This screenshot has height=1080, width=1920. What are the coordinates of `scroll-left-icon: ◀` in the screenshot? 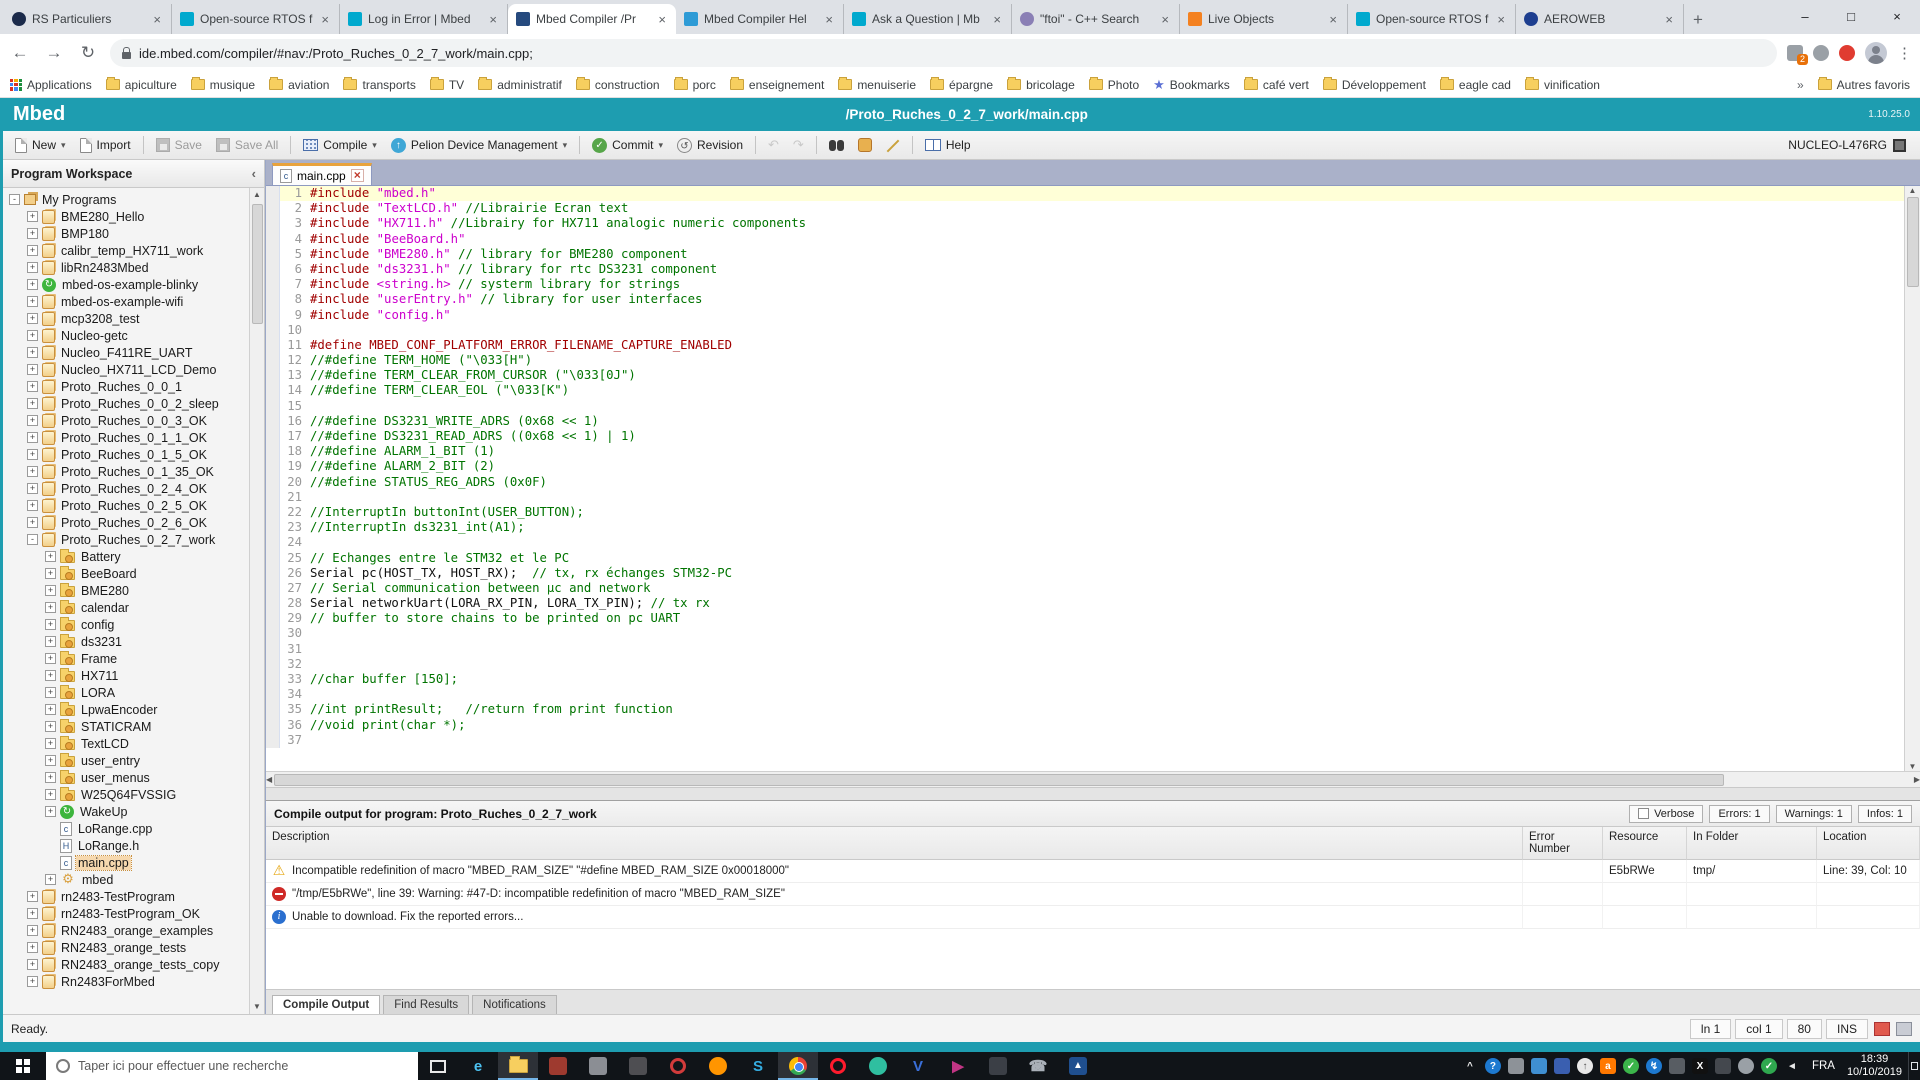 It's located at (269, 779).